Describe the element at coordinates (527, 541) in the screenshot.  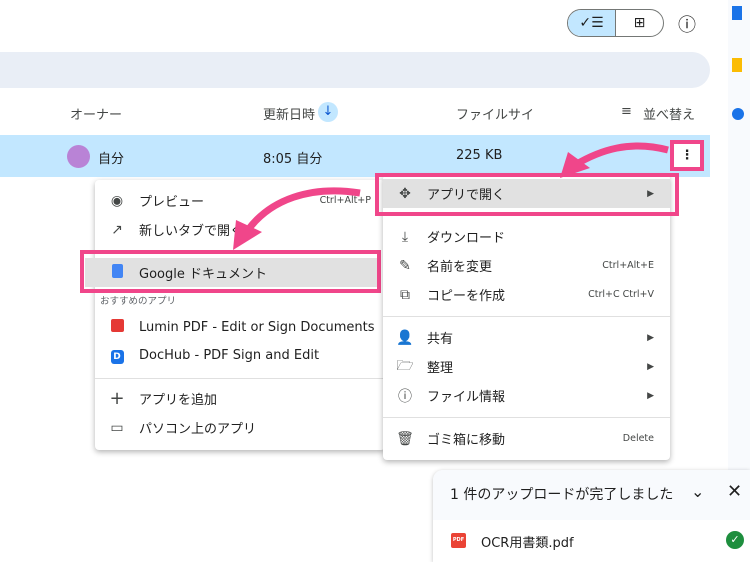
I see `uploaded-file-name: OCR用書類.pdf` at that location.